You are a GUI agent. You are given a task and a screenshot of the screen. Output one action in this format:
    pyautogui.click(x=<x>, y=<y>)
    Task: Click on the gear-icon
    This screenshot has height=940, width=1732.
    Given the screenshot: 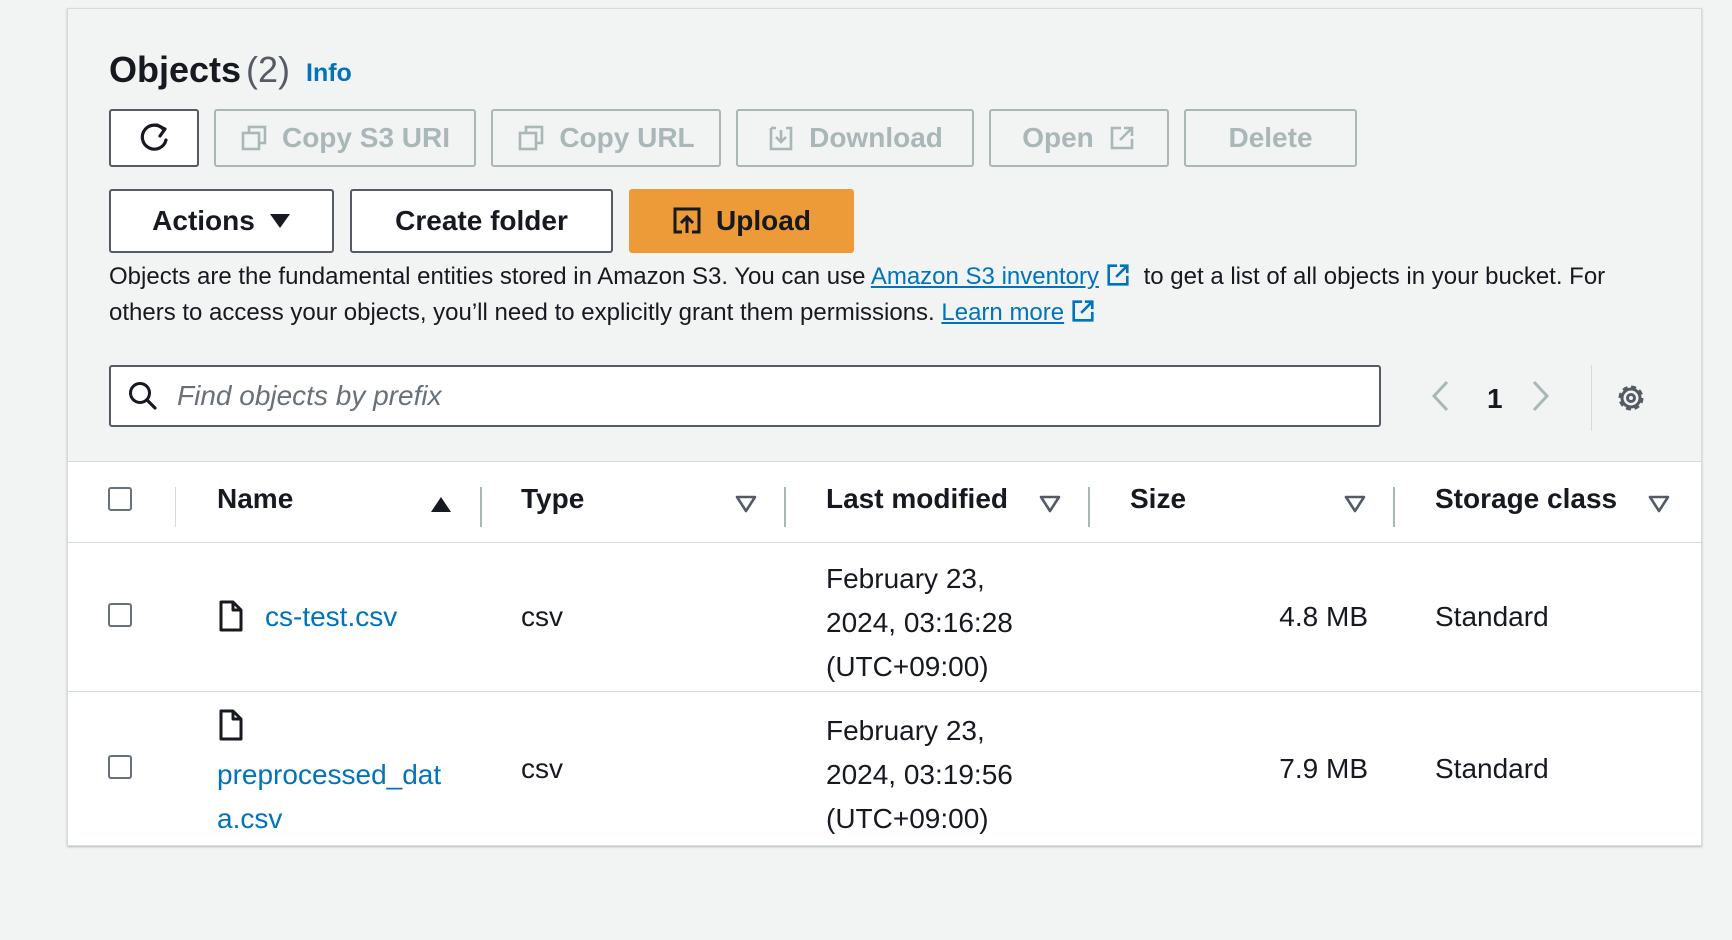 What is the action you would take?
    pyautogui.click(x=1631, y=398)
    